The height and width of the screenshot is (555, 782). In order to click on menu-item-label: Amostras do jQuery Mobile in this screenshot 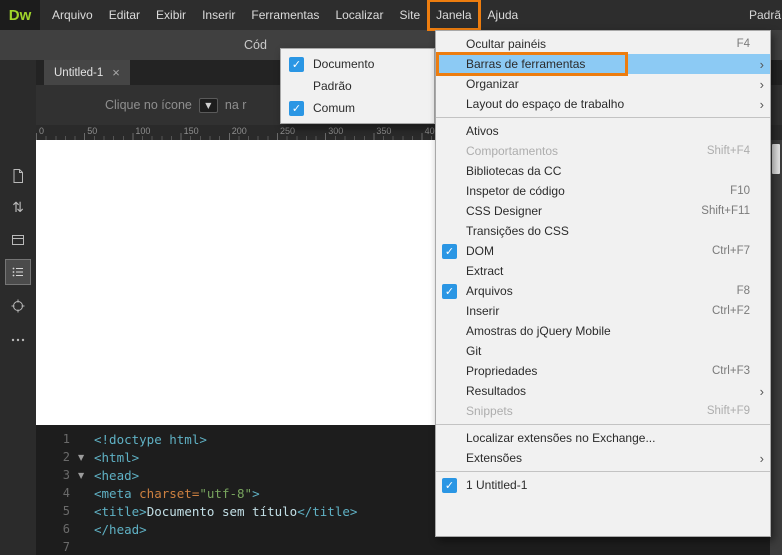, I will do `click(538, 331)`.